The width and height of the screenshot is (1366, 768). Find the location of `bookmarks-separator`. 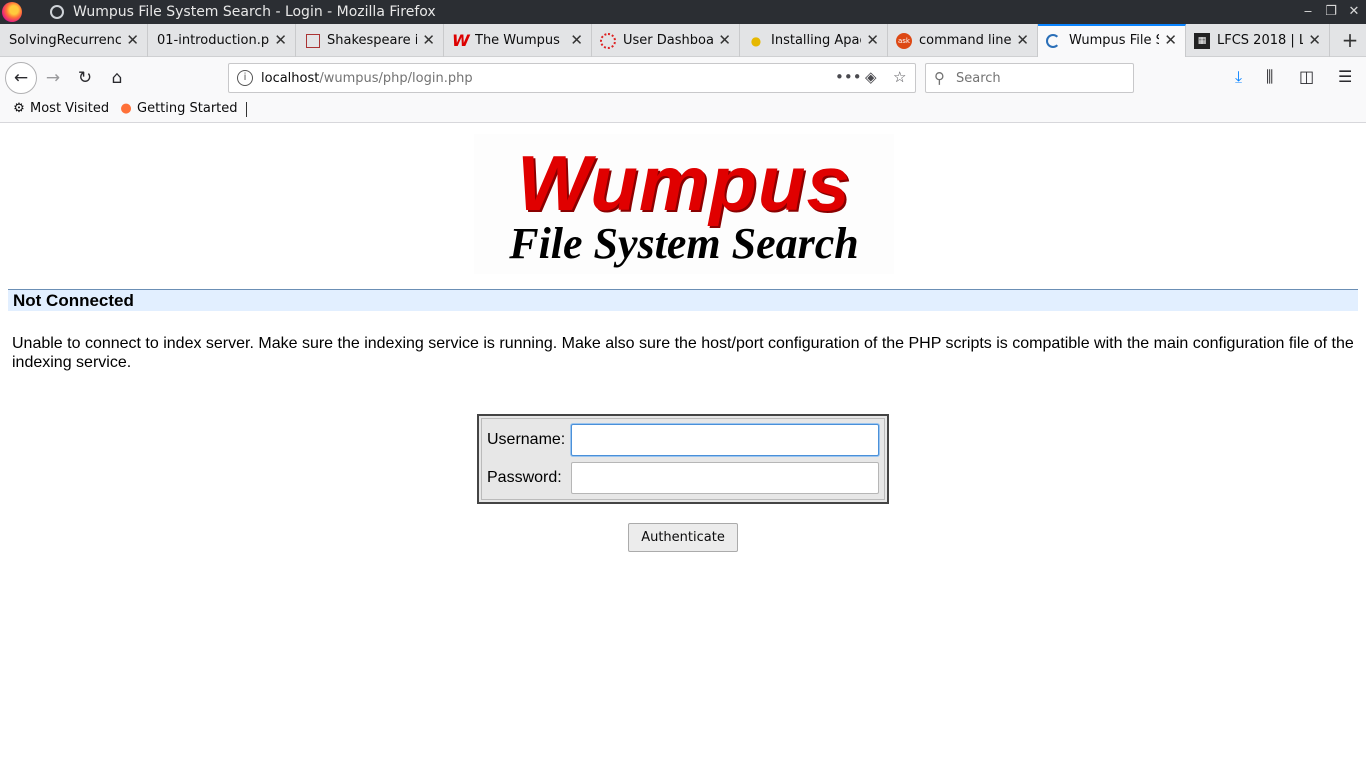

bookmarks-separator is located at coordinates (246, 109).